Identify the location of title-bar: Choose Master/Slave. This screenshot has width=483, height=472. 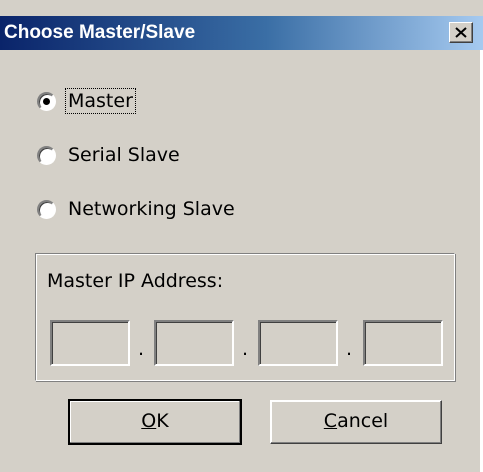
(241, 33).